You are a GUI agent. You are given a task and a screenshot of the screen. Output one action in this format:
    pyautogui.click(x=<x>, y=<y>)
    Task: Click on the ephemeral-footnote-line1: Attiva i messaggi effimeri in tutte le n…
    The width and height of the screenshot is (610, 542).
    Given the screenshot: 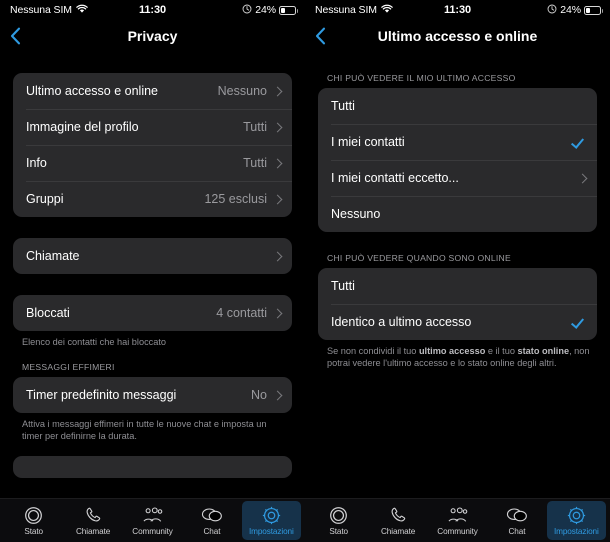 What is the action you would take?
    pyautogui.click(x=120, y=424)
    